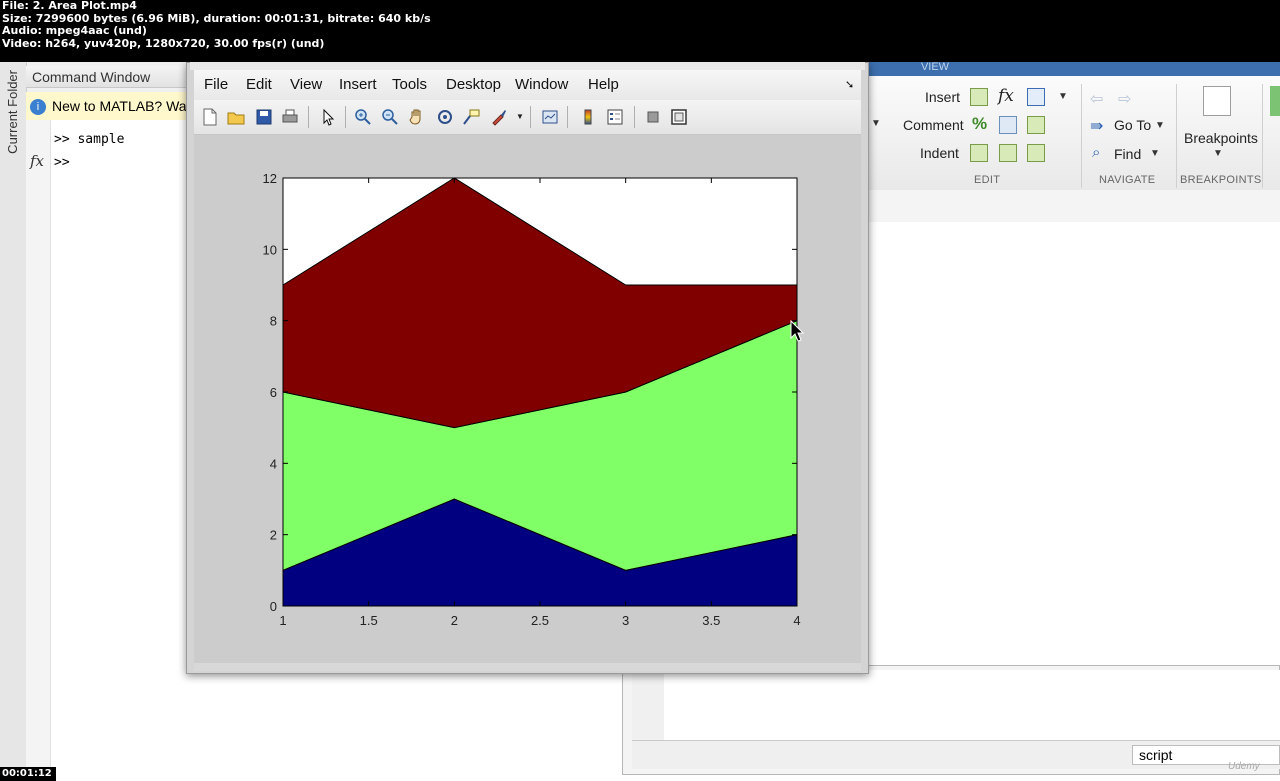  Describe the element at coordinates (1127, 180) in the screenshot. I see `navigate-section-label: NAVIGATE` at that location.